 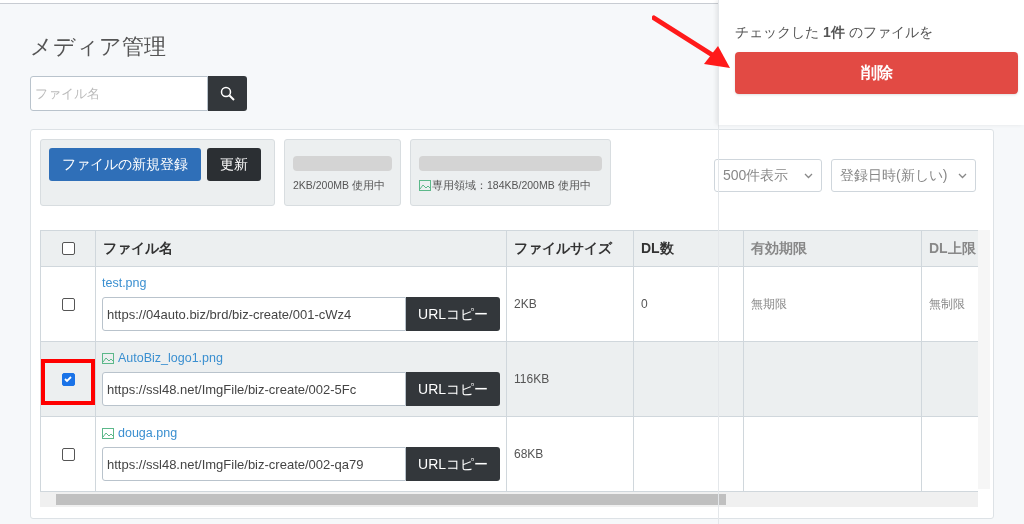 What do you see at coordinates (570, 248) in the screenshot?
I see `column-header: ファイルサイズ` at bounding box center [570, 248].